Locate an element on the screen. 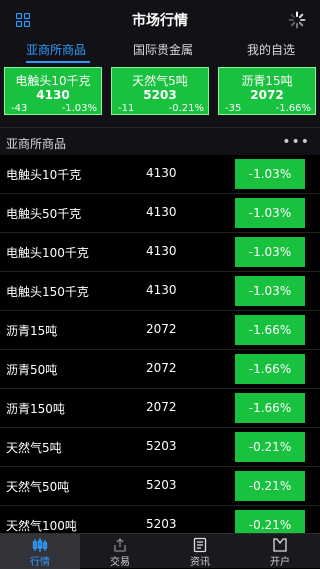 The image size is (320, 569). card-price: 5203 is located at coordinates (160, 95).